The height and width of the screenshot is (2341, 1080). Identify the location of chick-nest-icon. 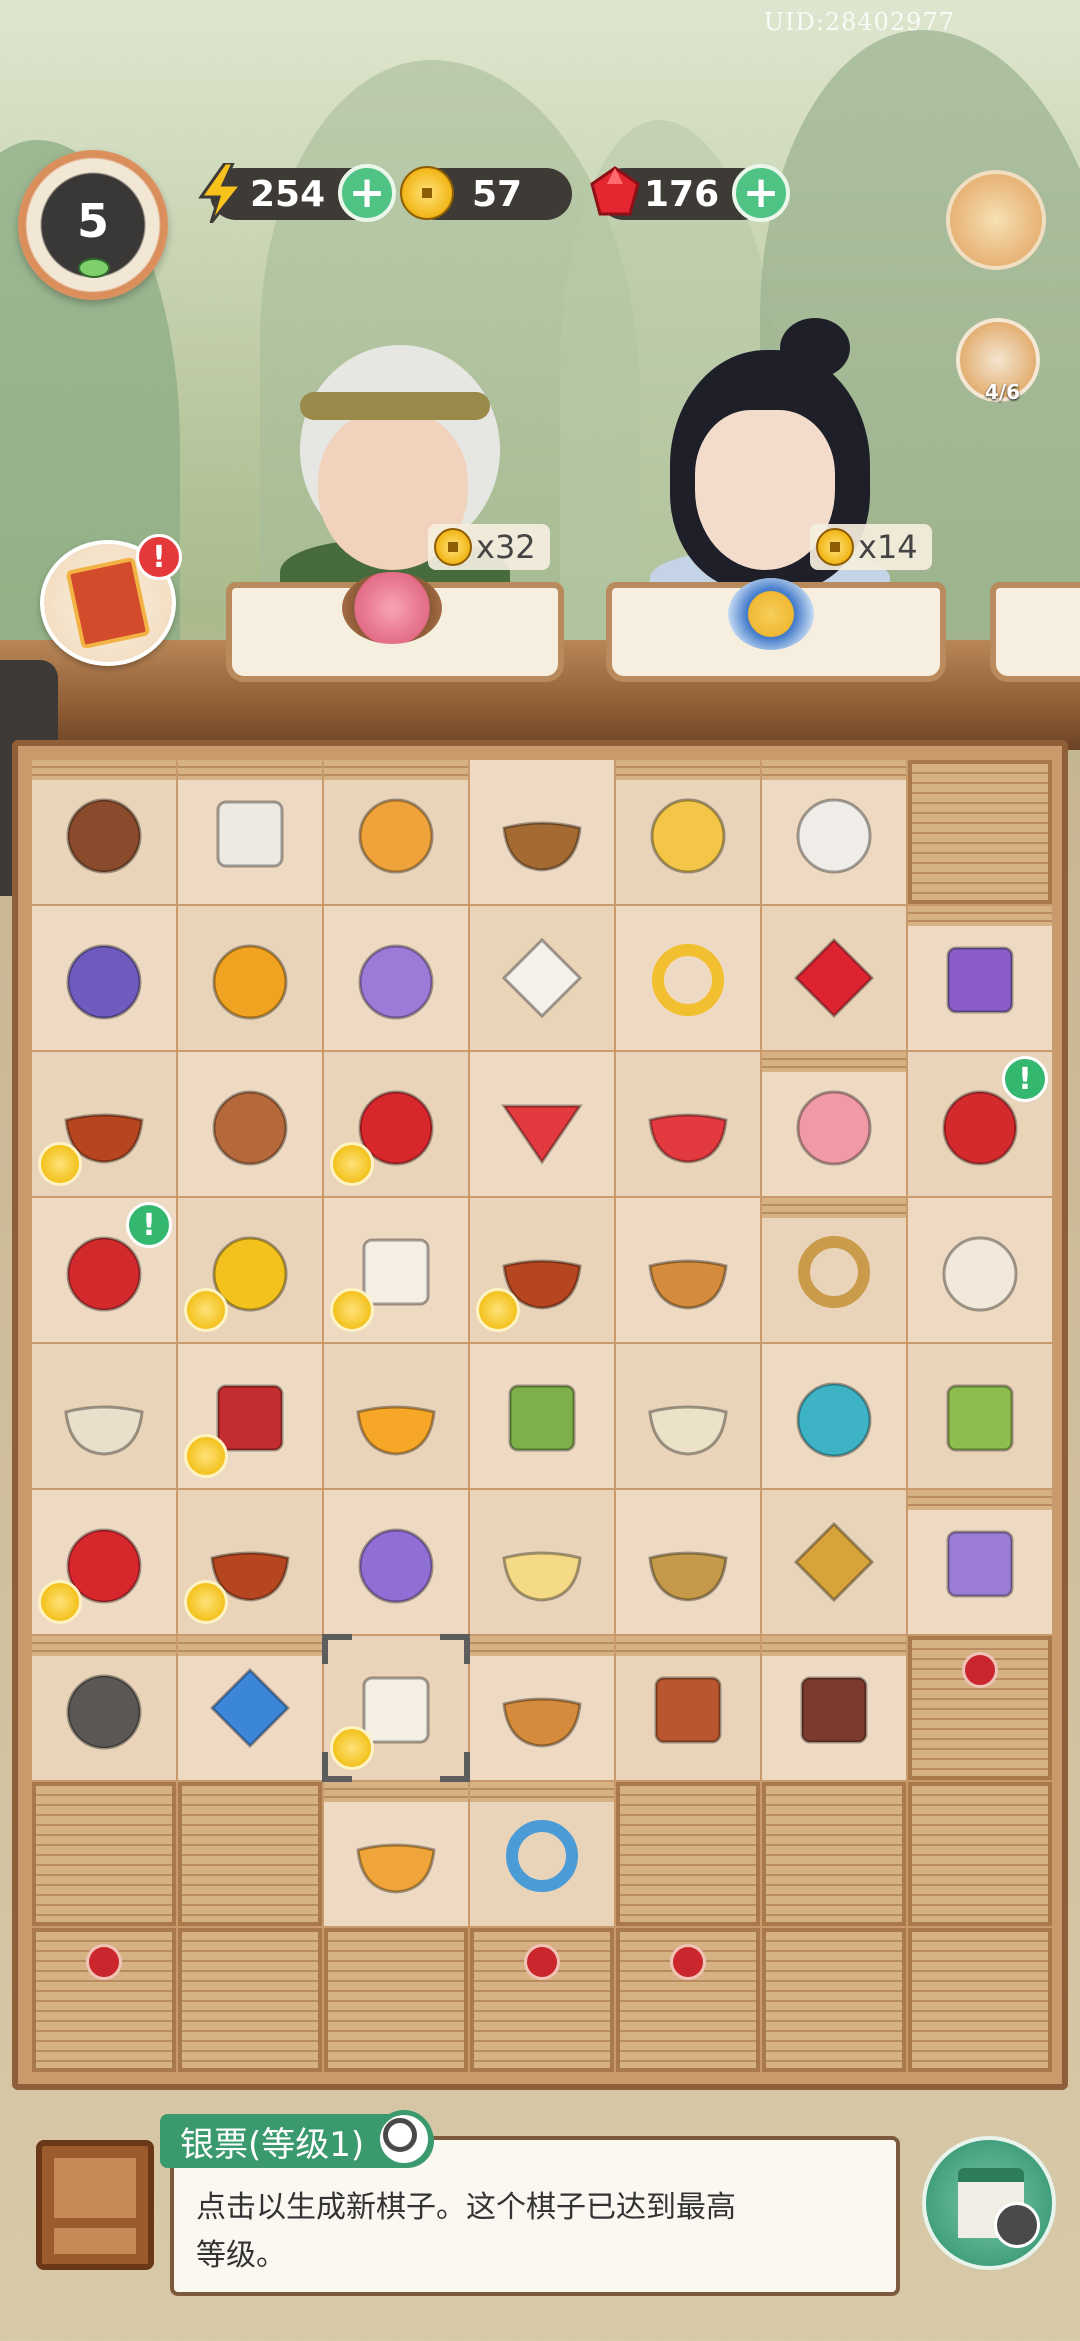
(688, 832).